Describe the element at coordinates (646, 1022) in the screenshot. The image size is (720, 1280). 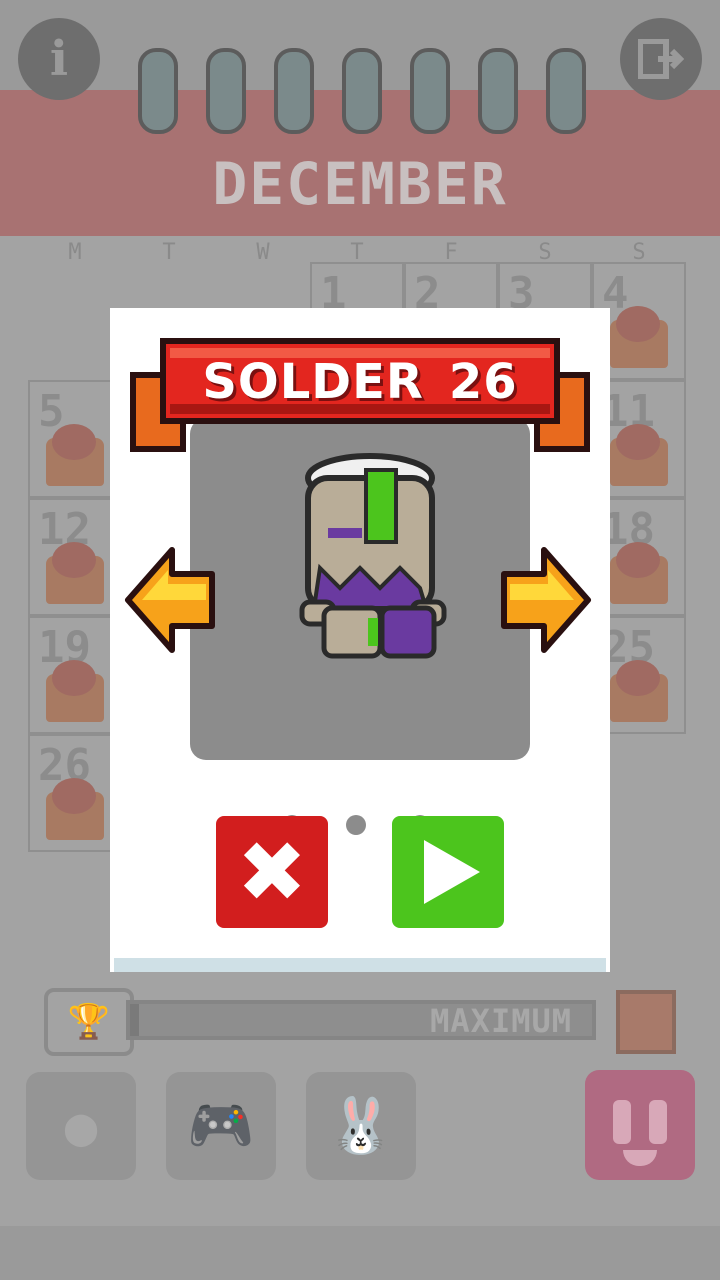
I see `gift-icon` at that location.